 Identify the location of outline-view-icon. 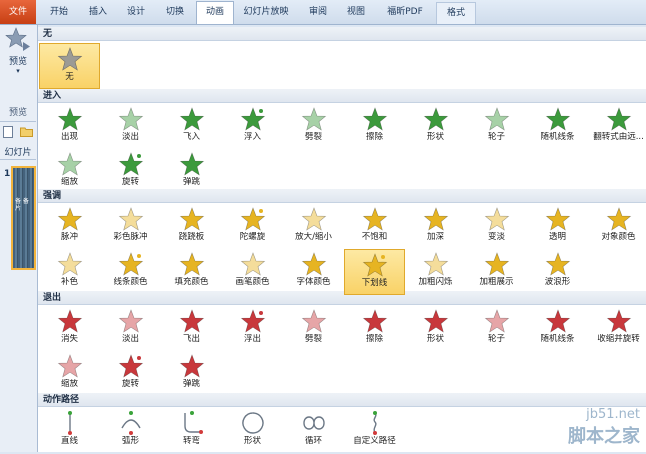
(8, 133).